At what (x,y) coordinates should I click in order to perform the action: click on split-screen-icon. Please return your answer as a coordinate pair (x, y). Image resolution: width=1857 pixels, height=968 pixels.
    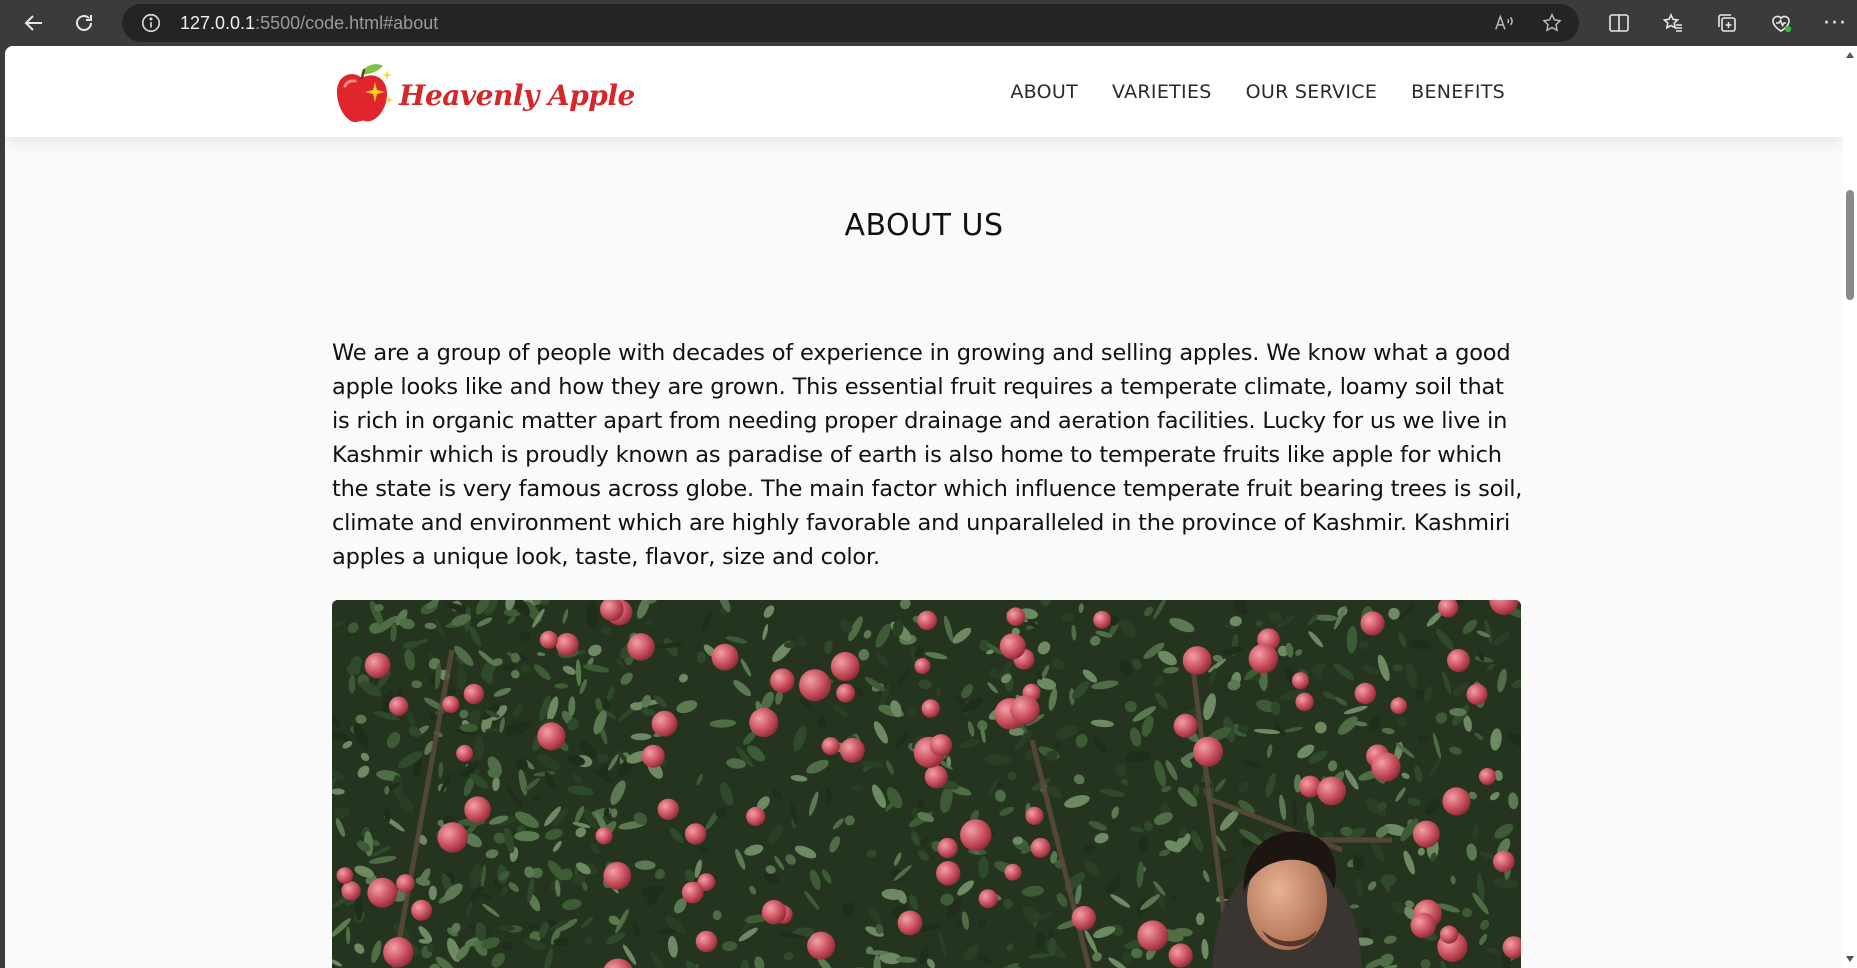
    Looking at the image, I should click on (1619, 23).